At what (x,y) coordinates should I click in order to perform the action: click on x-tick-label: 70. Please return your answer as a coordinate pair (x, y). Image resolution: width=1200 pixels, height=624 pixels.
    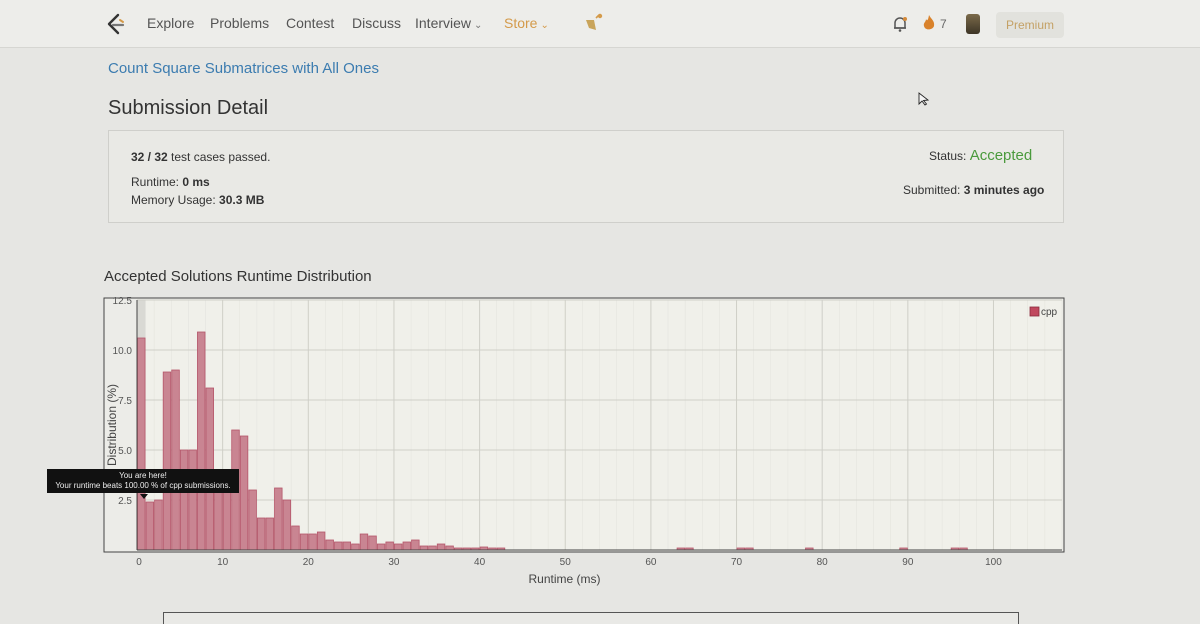
    Looking at the image, I should click on (737, 562).